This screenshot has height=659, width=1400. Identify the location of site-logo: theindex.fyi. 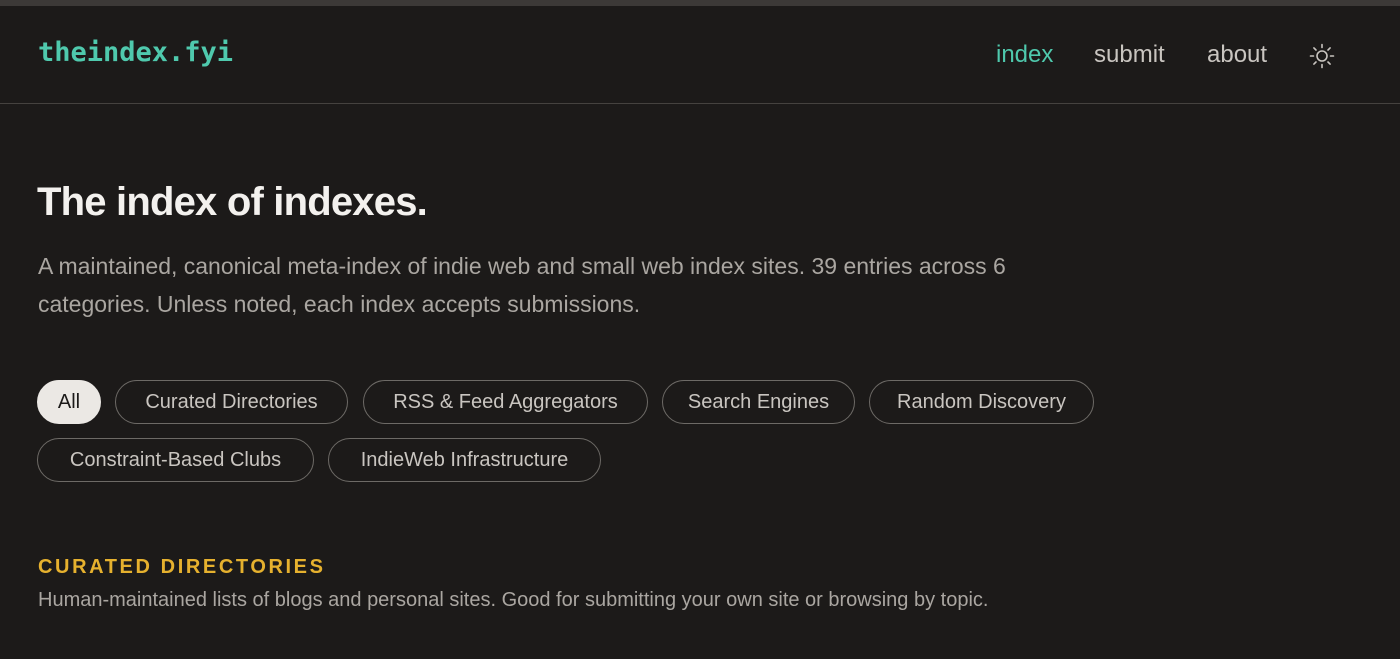
(135, 52).